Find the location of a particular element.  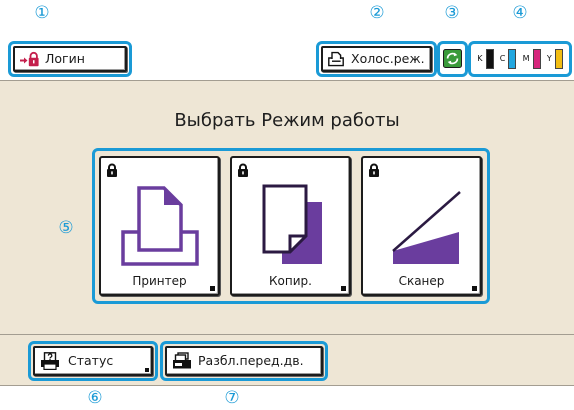

mode-label: Принтер is located at coordinates (159, 281).